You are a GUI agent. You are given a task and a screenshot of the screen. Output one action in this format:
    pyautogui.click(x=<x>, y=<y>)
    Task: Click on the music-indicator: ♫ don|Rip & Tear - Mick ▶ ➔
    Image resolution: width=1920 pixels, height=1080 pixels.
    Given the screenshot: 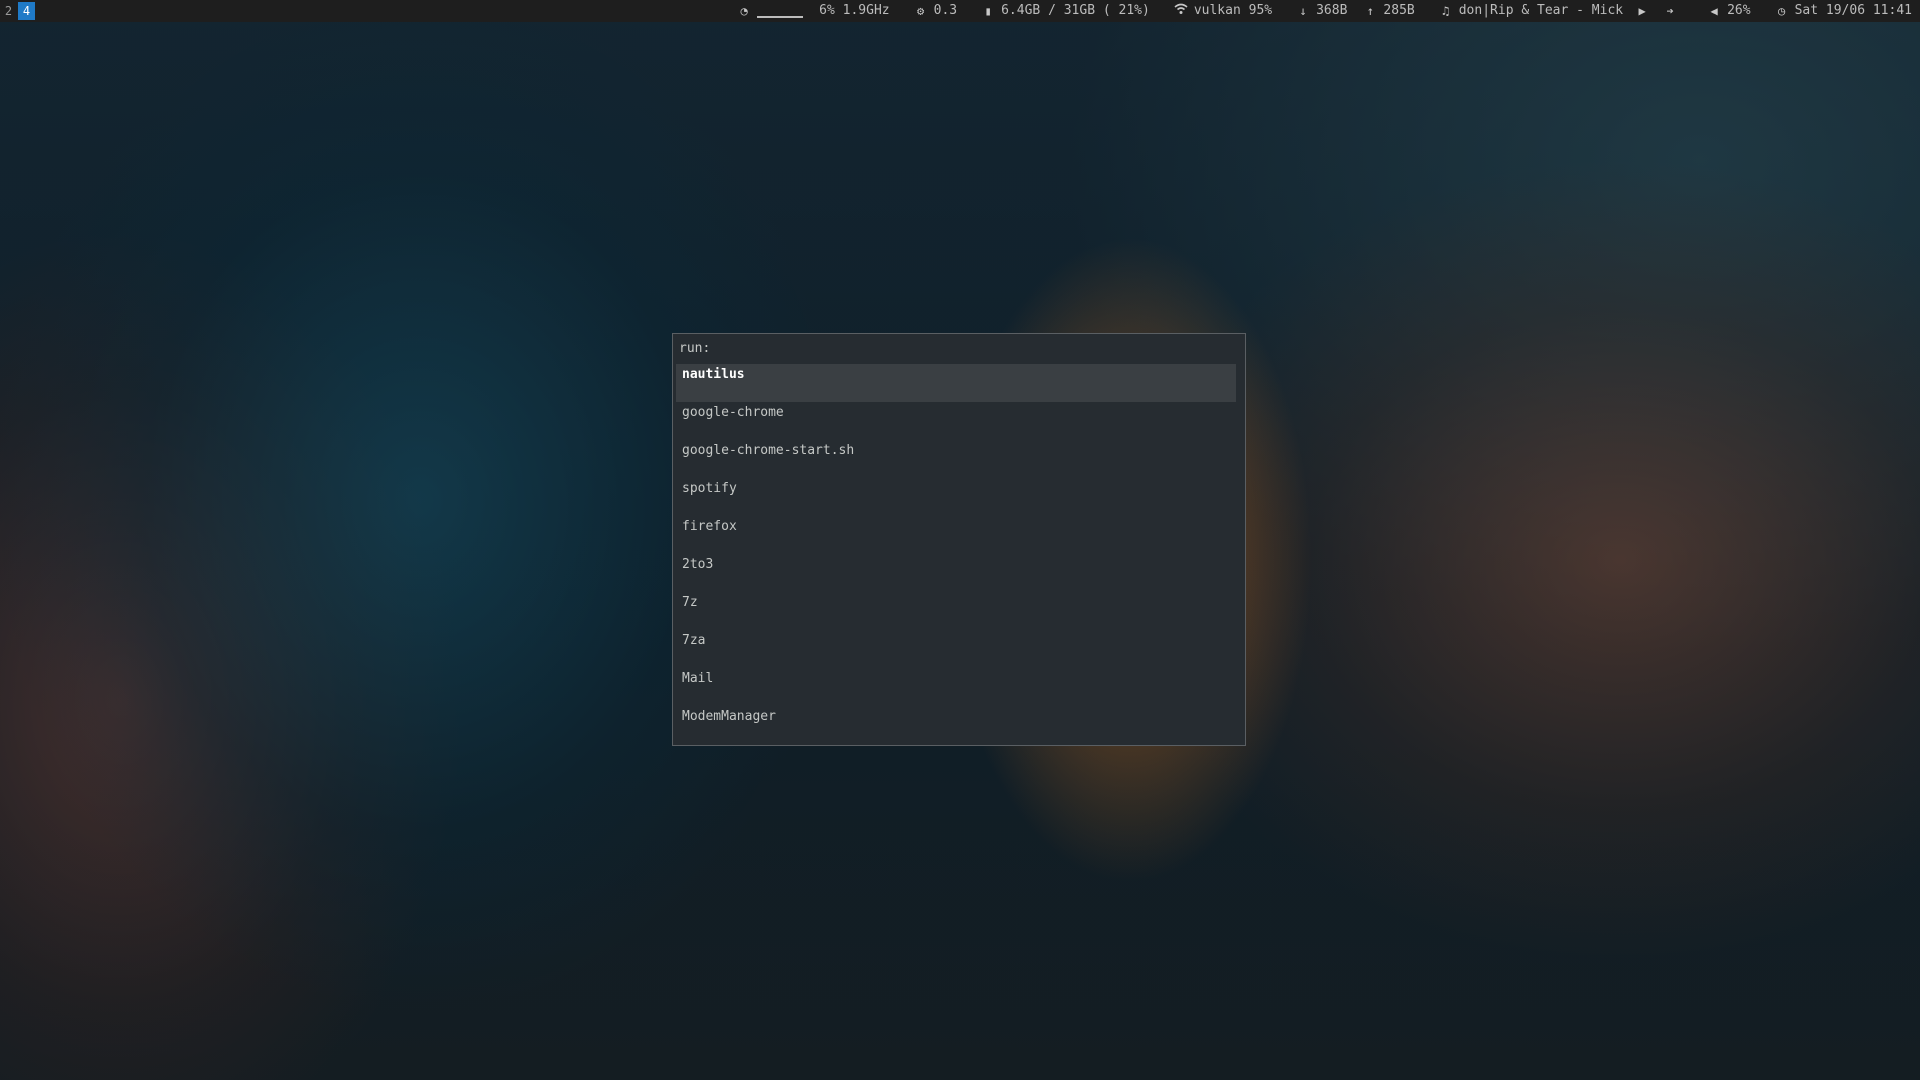 What is the action you would take?
    pyautogui.click(x=1561, y=11)
    